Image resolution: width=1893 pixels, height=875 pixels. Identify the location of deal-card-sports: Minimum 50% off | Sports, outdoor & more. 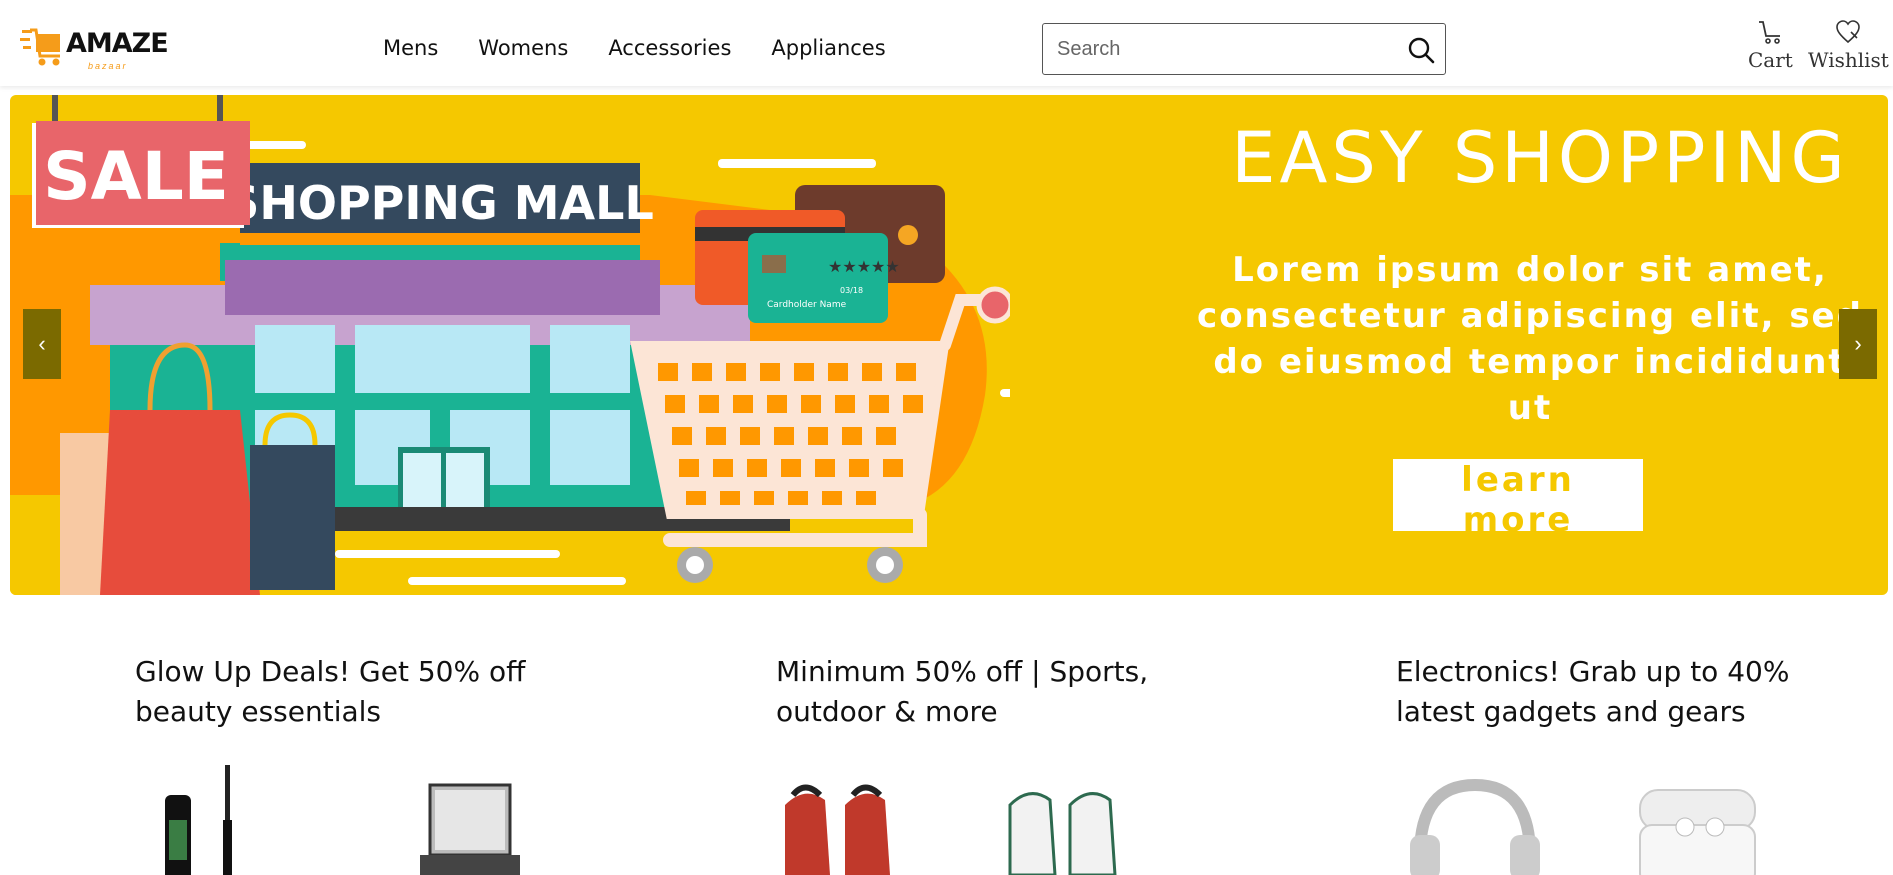
(986, 692).